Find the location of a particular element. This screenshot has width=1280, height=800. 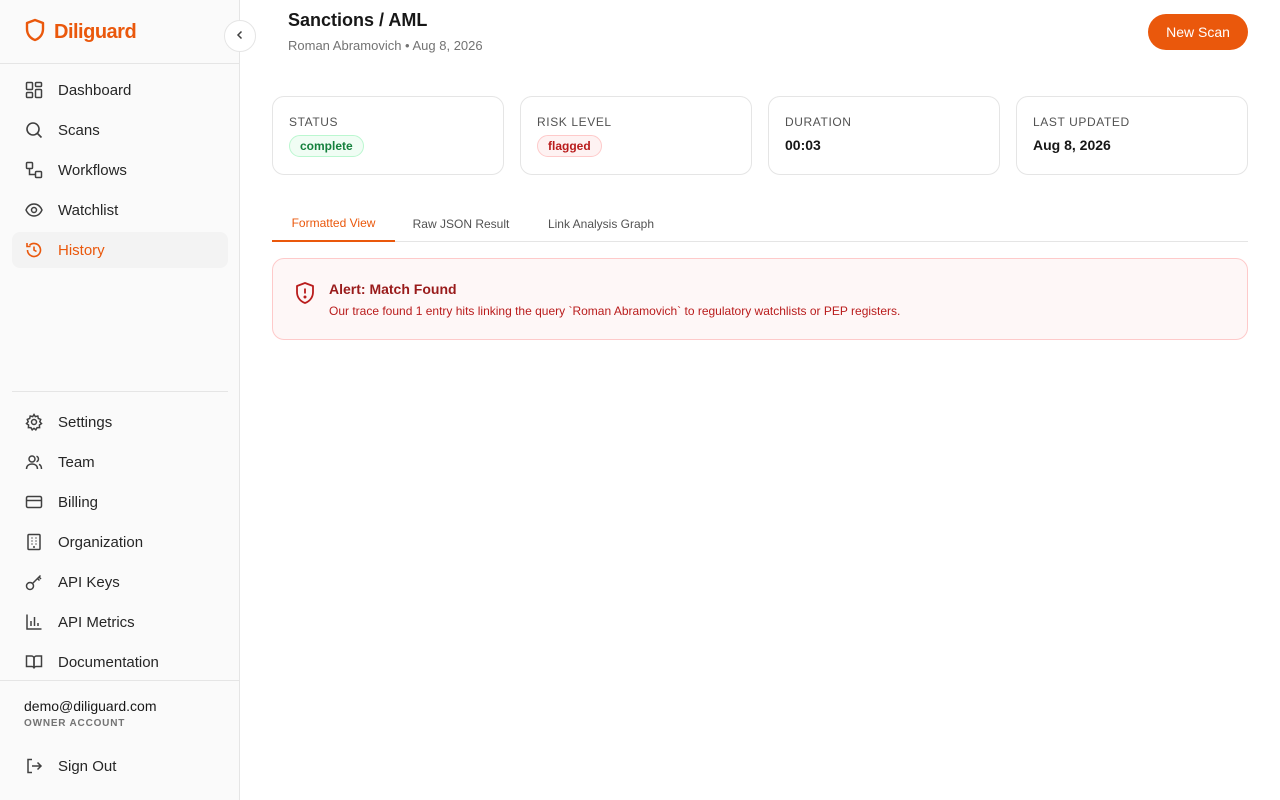

gear-icon is located at coordinates (34, 422).